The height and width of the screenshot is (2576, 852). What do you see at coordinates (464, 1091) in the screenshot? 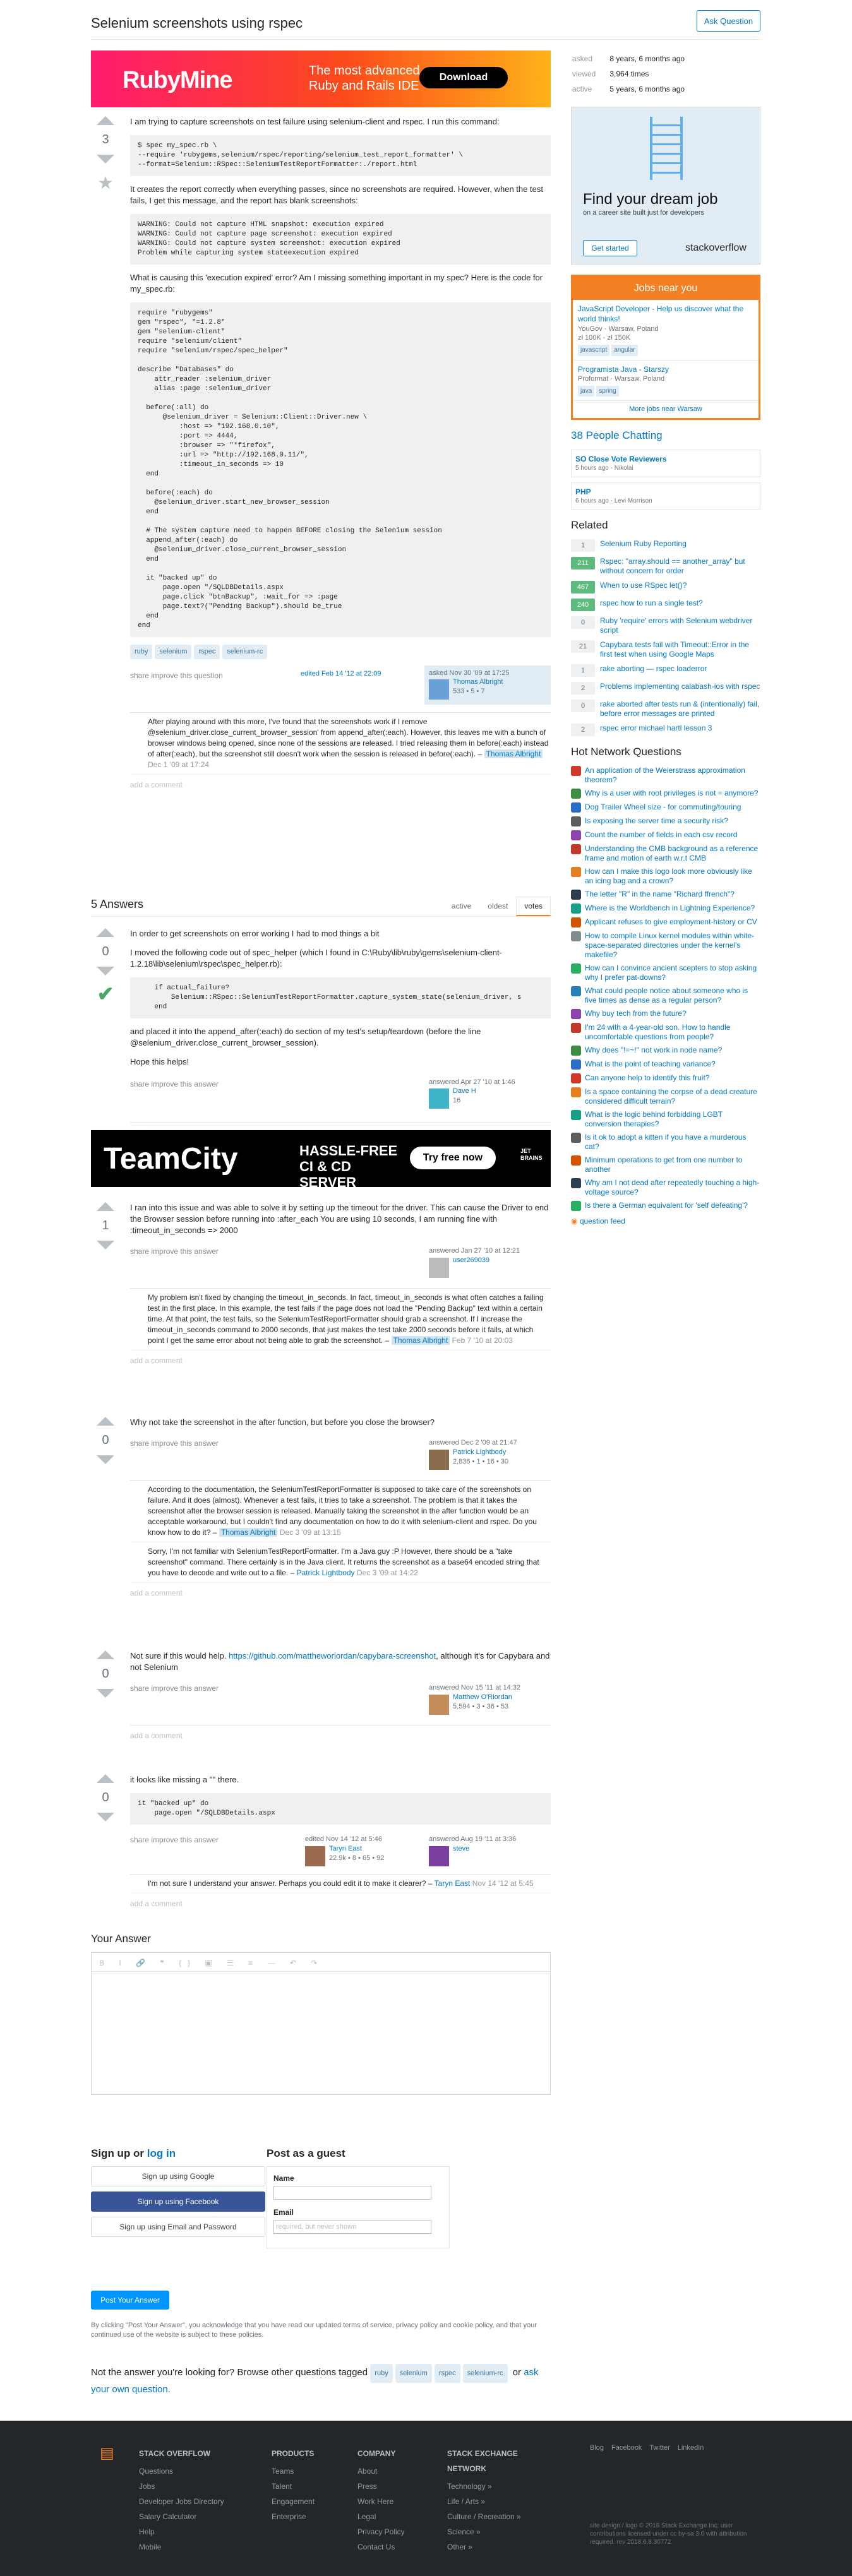
I see `user-link: Dave H` at bounding box center [464, 1091].